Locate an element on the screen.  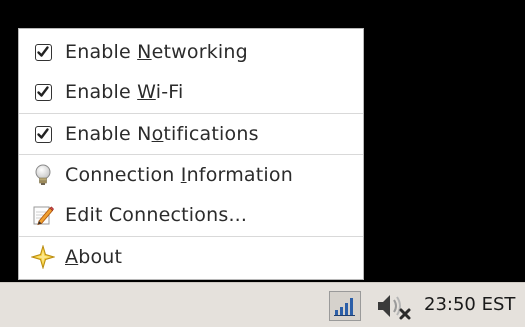
menu-item-enable-wifi: Enable Wi-Fi is located at coordinates (191, 92).